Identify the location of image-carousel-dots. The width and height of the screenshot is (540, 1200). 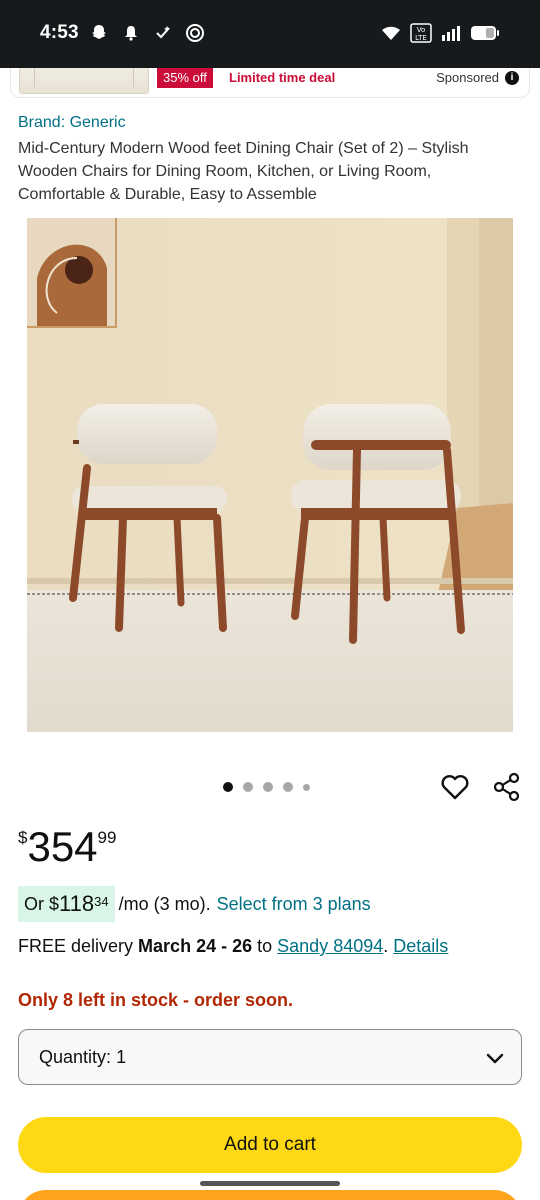
(266, 787).